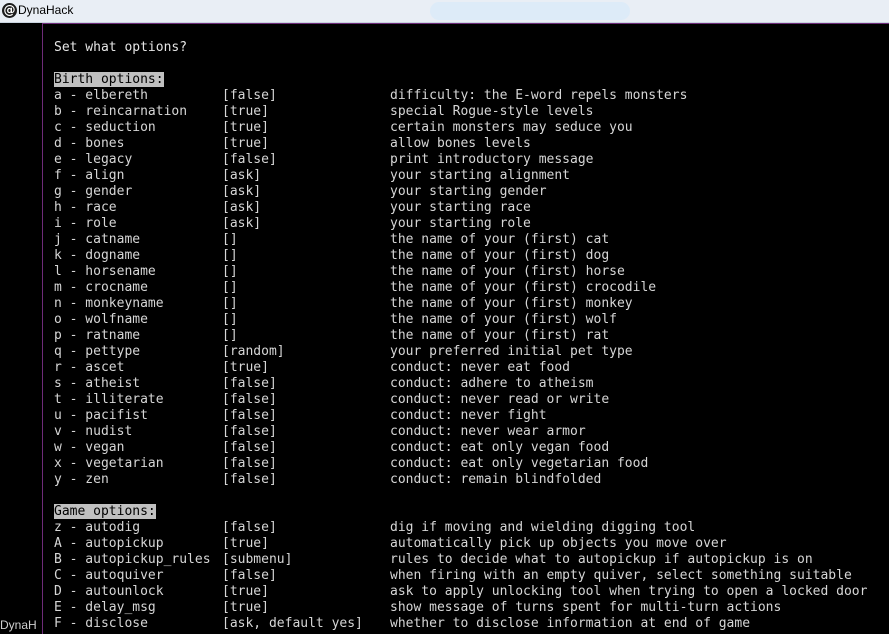 This screenshot has width=889, height=634. Describe the element at coordinates (101, 415) in the screenshot. I see `option-key: u - pacifist` at that location.